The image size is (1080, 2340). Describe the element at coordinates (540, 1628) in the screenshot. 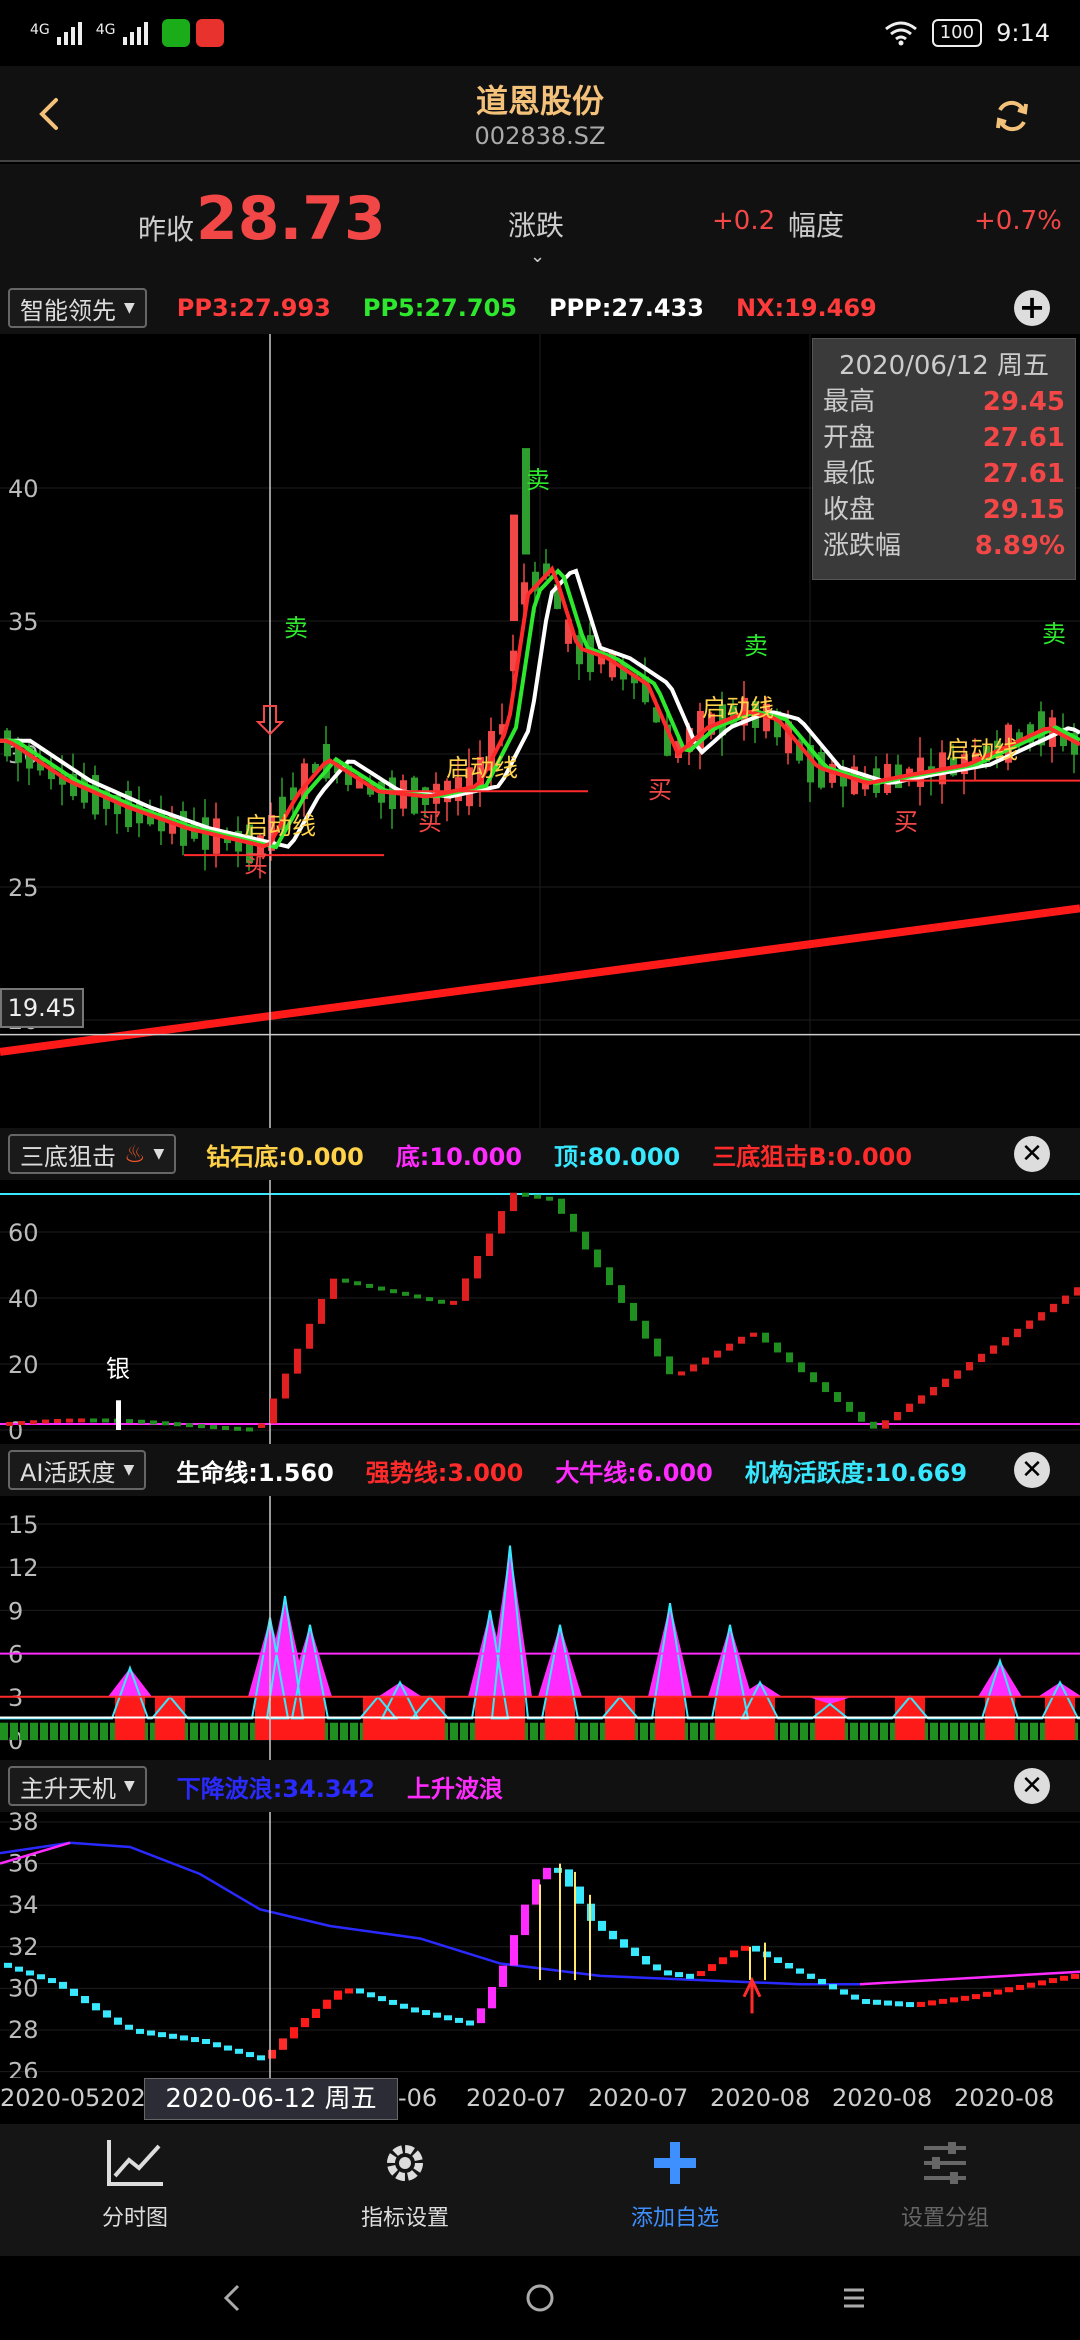

I see `indicator-chart-3: 15129630` at that location.